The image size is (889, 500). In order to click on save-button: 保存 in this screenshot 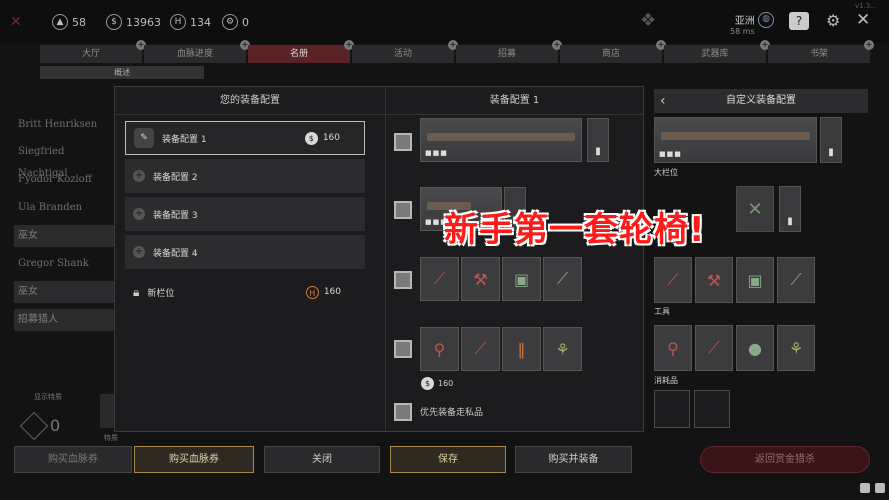, I will do `click(448, 459)`.